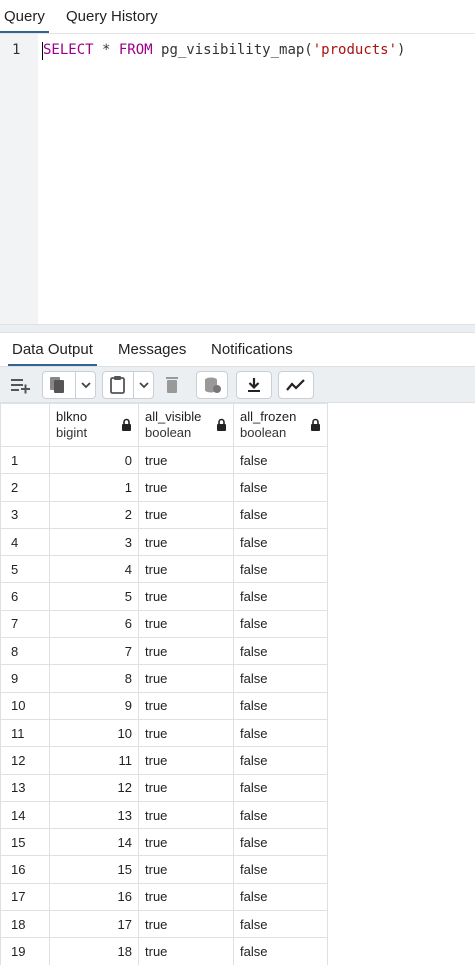 The width and height of the screenshot is (475, 965). I want to click on cell-blkno: 18, so click(94, 951).